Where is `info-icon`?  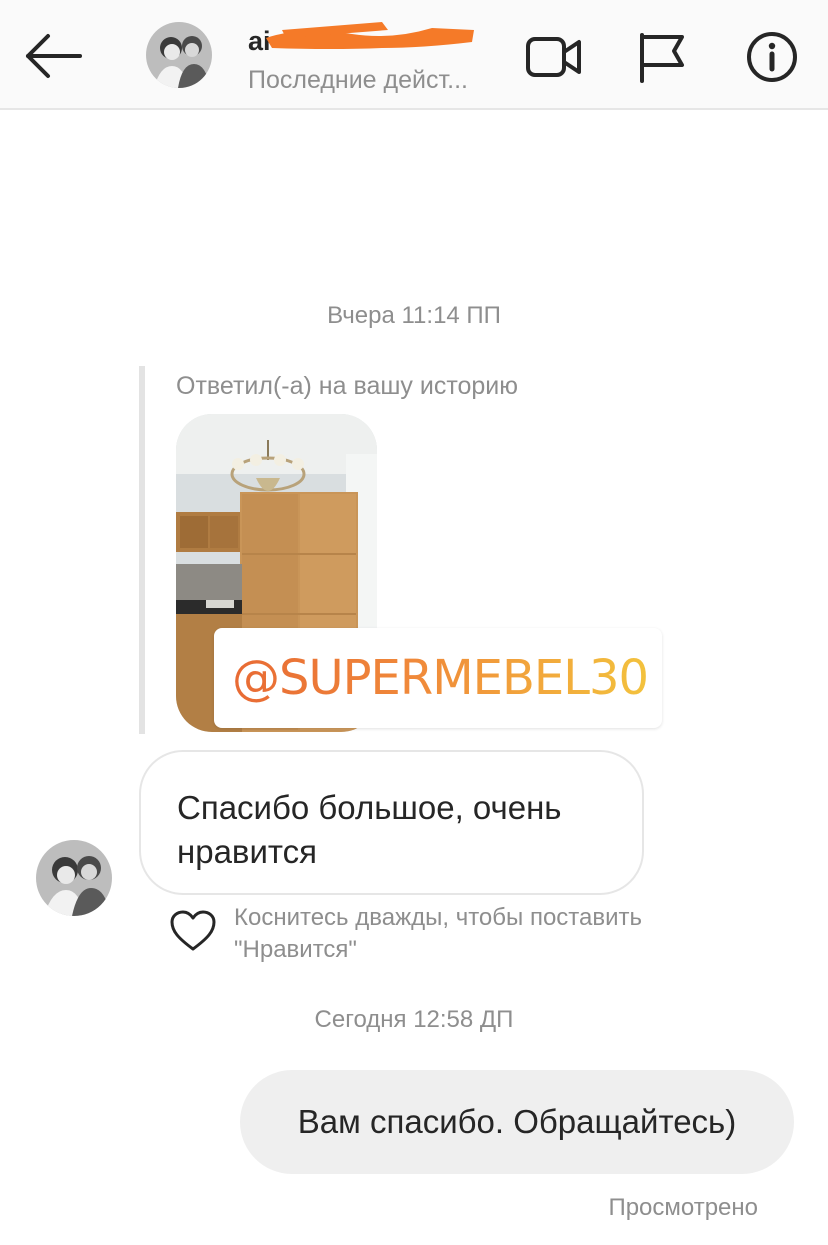
info-icon is located at coordinates (772, 57).